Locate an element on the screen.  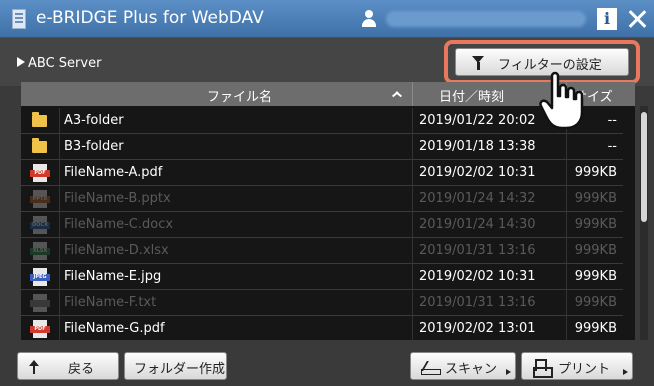
column-header-date: 日付／時刻 is located at coordinates (471, 95).